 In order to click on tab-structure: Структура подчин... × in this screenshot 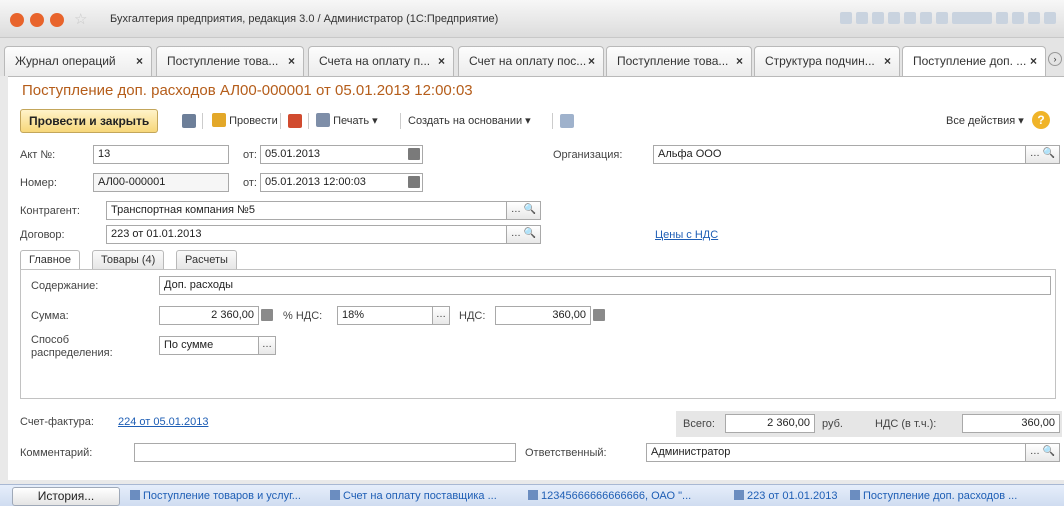, I will do `click(827, 61)`.